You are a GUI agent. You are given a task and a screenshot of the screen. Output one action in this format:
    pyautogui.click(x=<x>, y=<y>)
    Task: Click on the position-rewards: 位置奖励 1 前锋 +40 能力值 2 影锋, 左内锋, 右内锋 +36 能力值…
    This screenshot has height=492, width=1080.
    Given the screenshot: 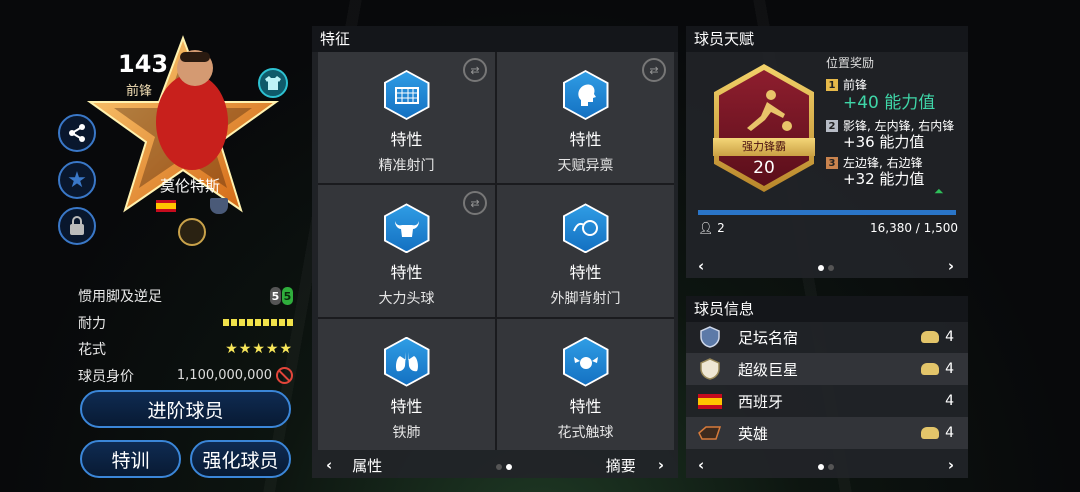 What is the action you would take?
    pyautogui.click(x=901, y=123)
    